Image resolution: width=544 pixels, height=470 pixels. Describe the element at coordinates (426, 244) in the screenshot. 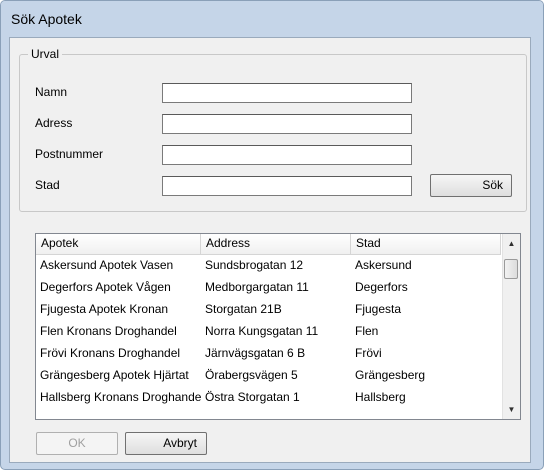

I see `column-header-city: Stad` at that location.